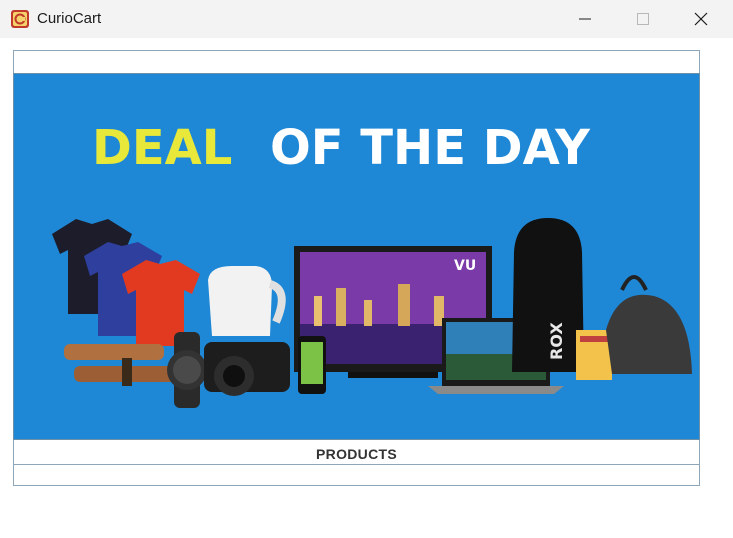  I want to click on window-titlebar: CurioCart, so click(366, 19).